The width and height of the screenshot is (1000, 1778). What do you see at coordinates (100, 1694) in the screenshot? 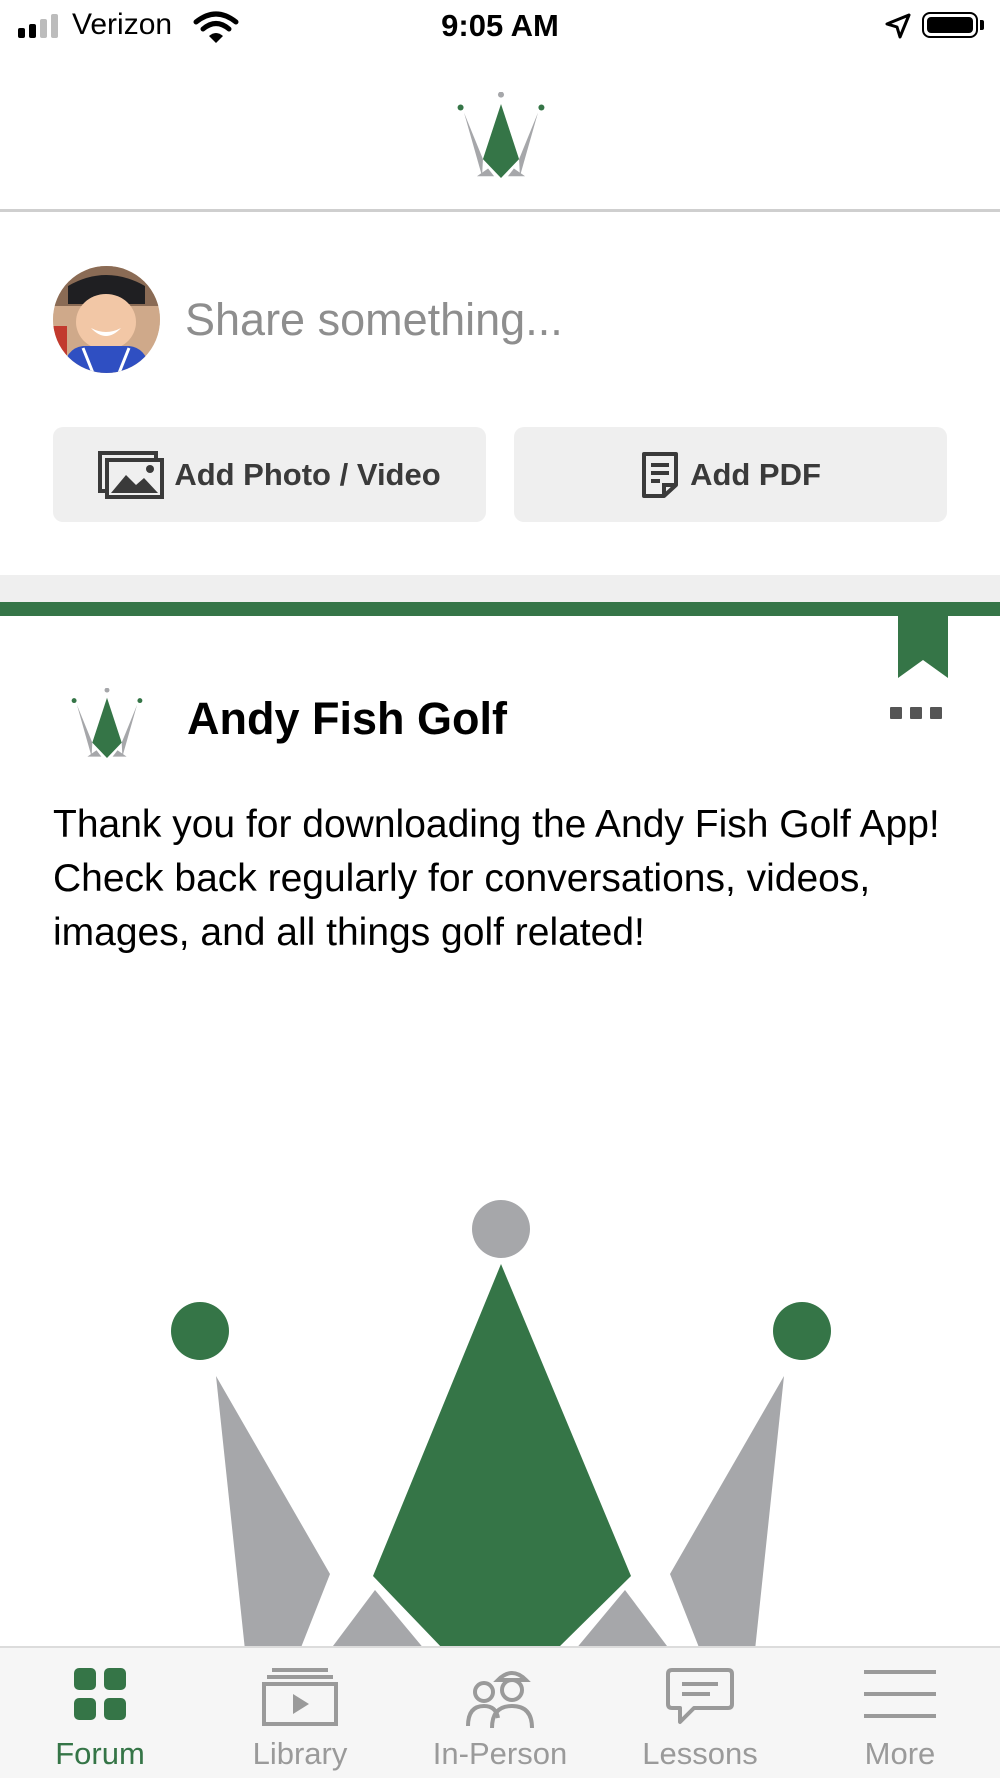
I see `grid-icon` at bounding box center [100, 1694].